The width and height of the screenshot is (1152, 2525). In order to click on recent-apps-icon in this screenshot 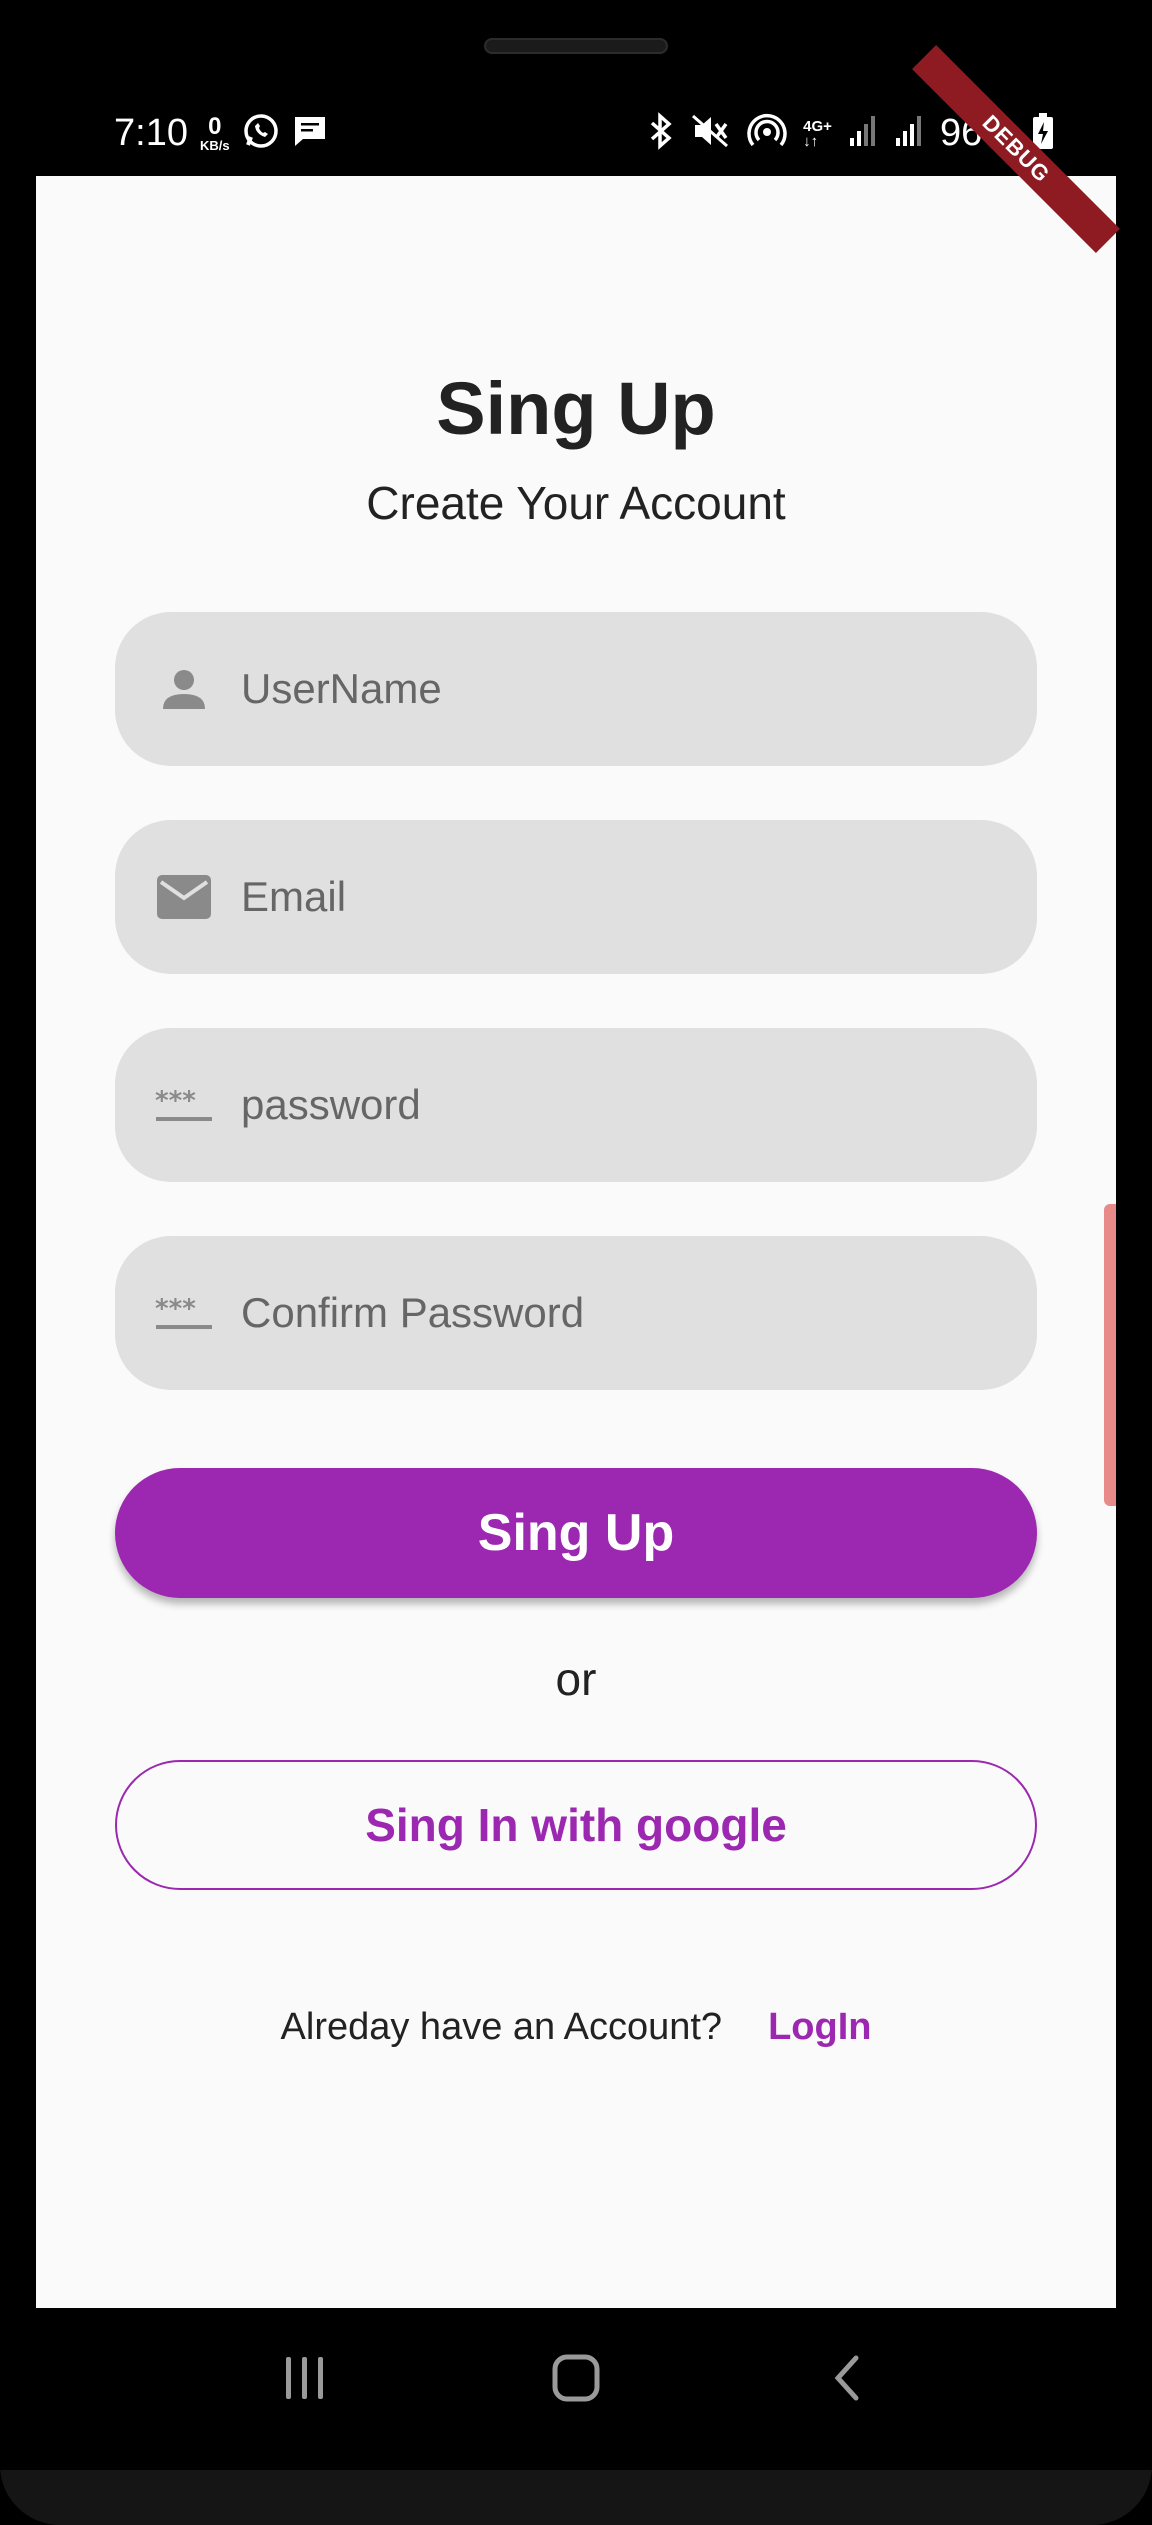, I will do `click(305, 2378)`.